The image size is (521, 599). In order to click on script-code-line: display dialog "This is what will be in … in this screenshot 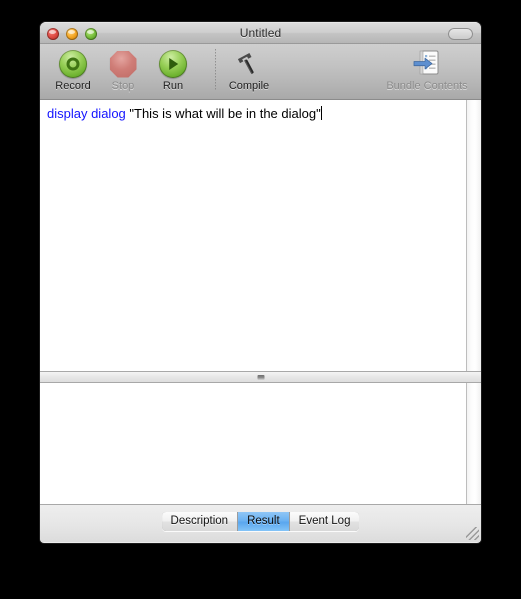, I will do `click(184, 113)`.